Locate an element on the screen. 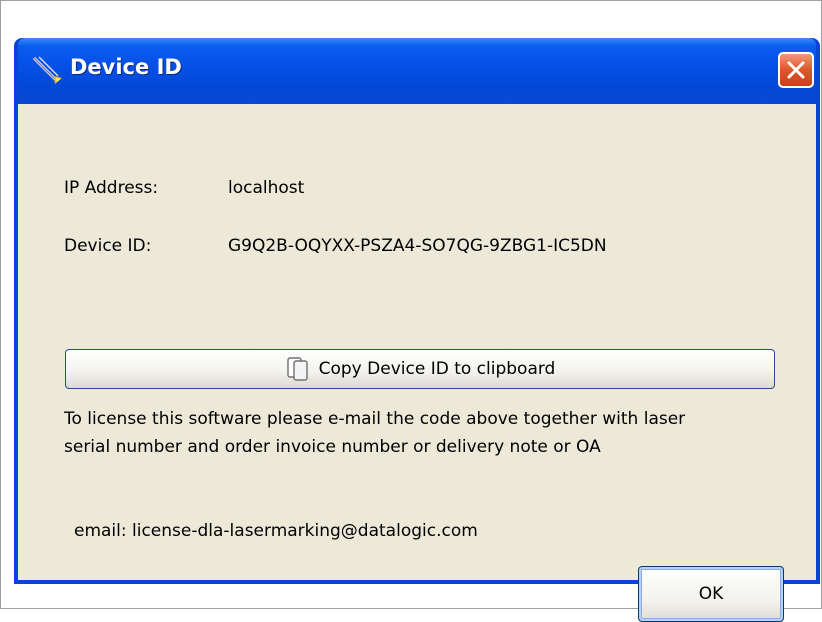  ip-address-label: IP Address: is located at coordinates (111, 188).